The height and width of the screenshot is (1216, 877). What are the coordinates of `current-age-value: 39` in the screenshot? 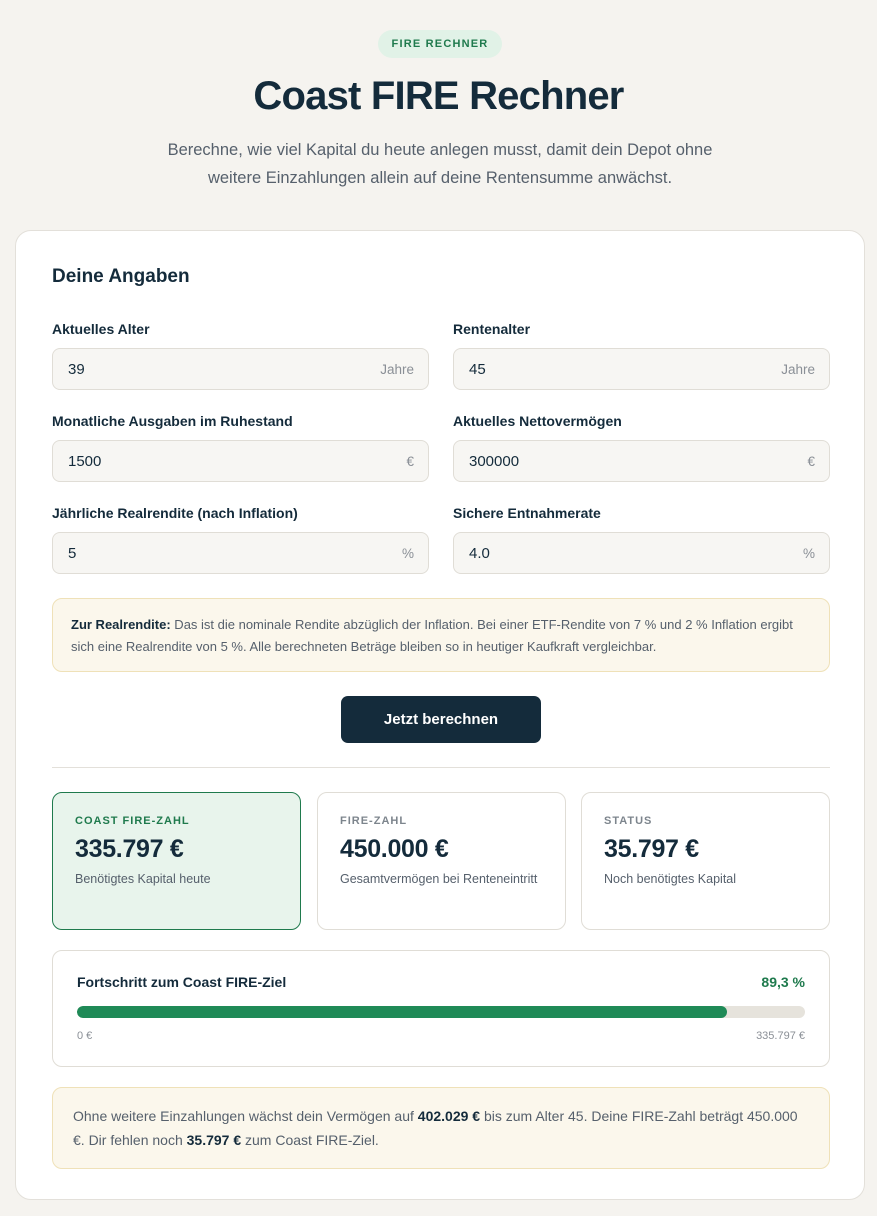 It's located at (76, 369).